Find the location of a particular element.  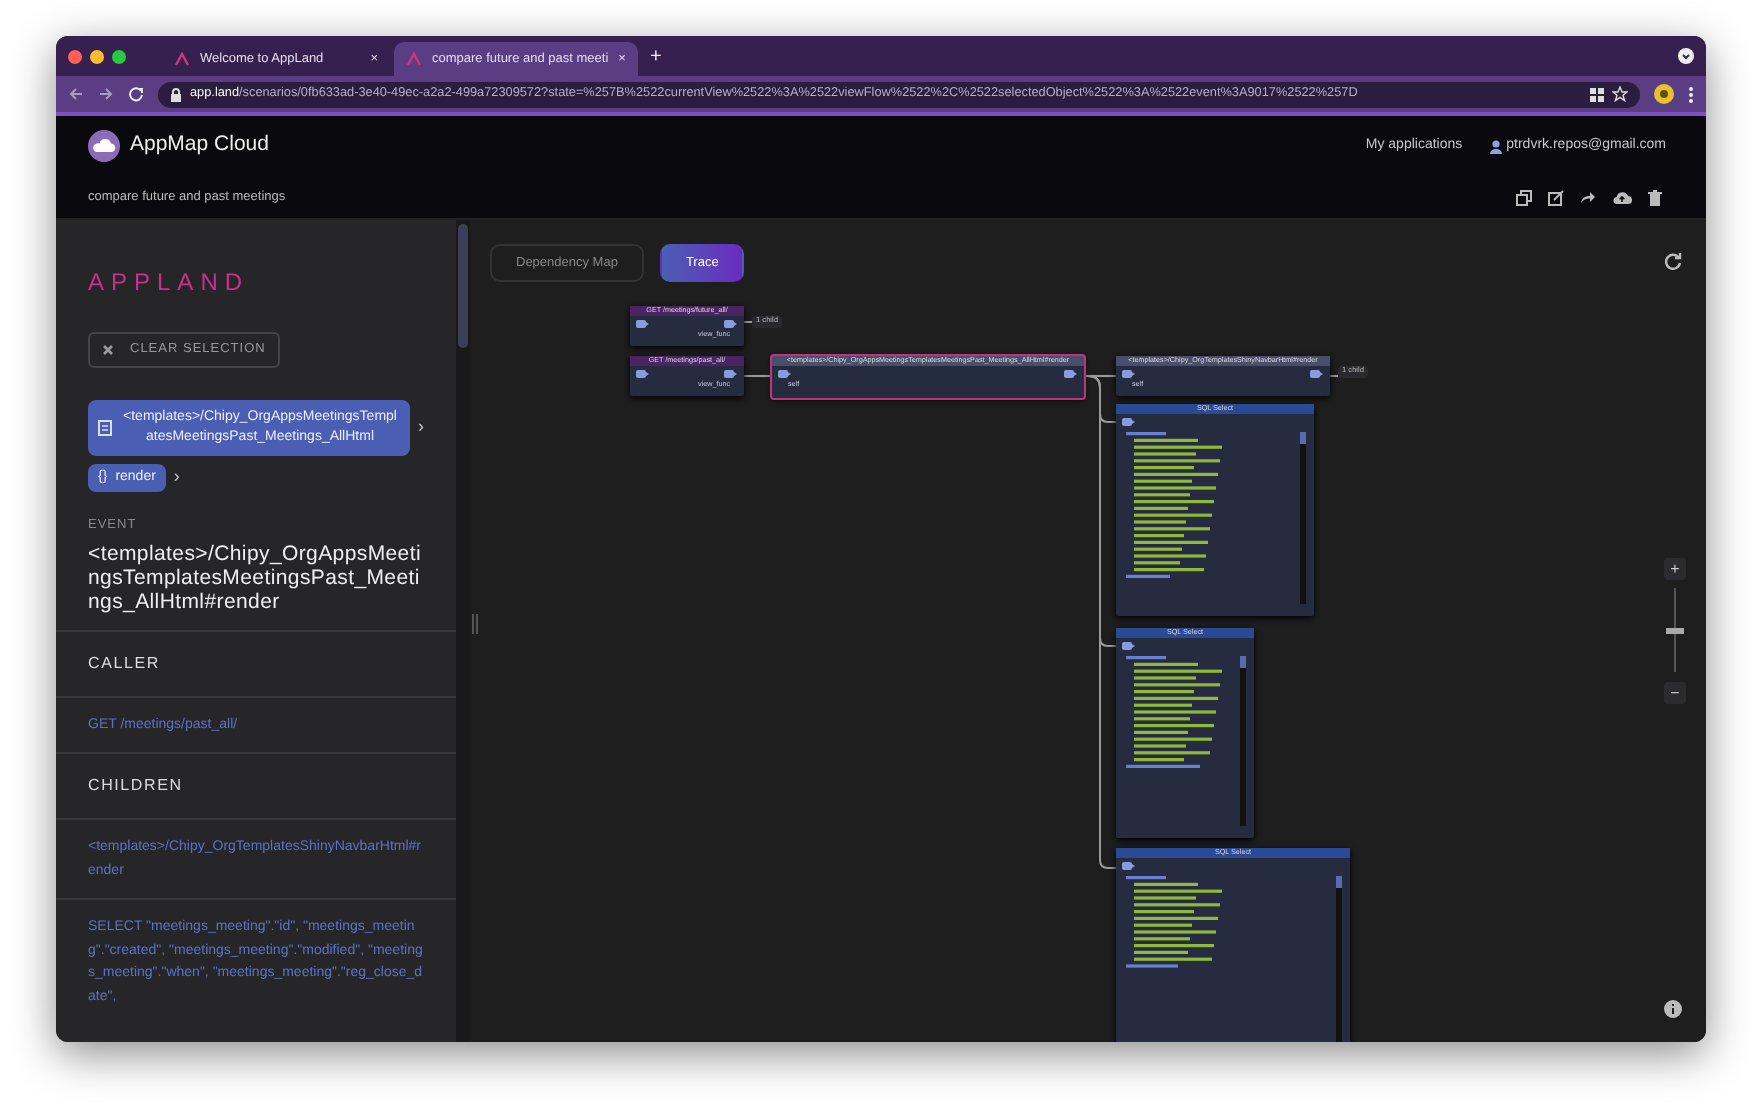

cloud-logo-icon is located at coordinates (104, 146).